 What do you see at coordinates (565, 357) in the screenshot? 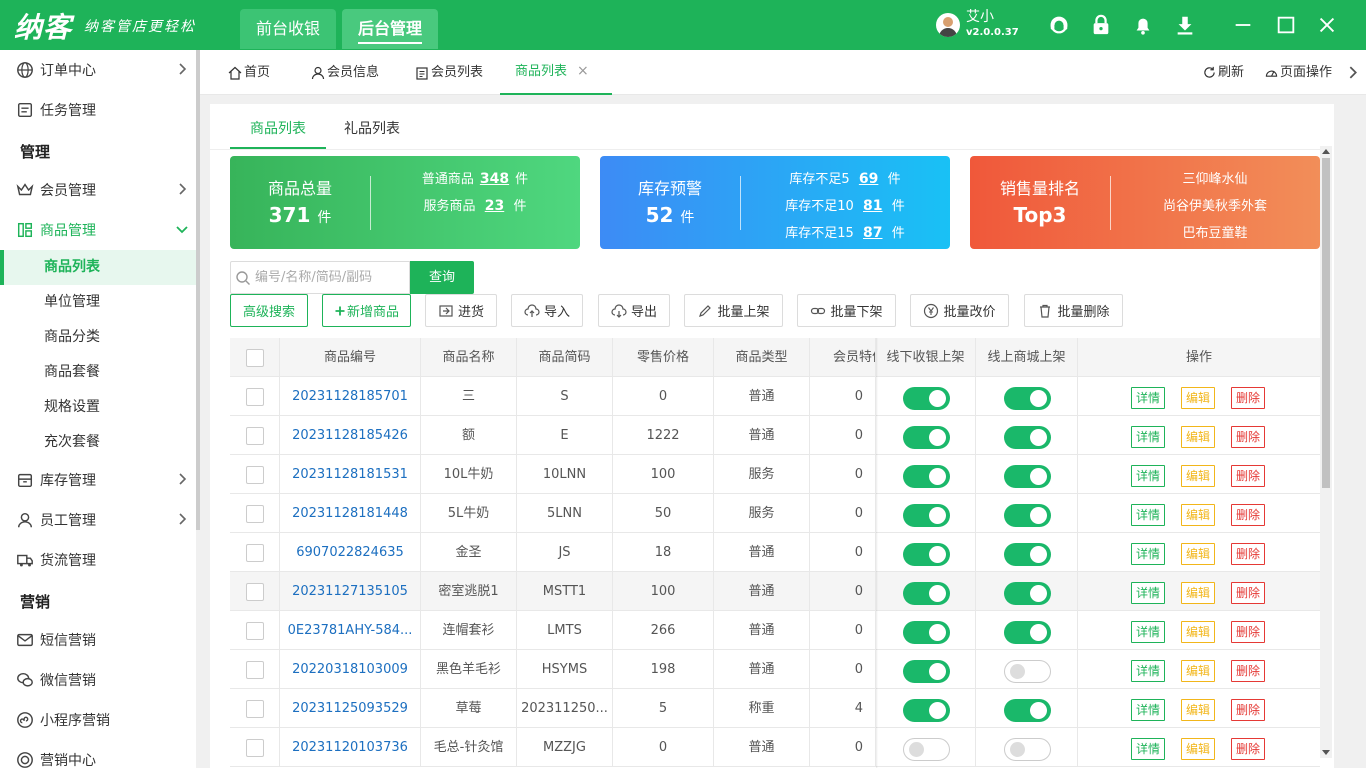
I see `header-short-code: 商品简码` at bounding box center [565, 357].